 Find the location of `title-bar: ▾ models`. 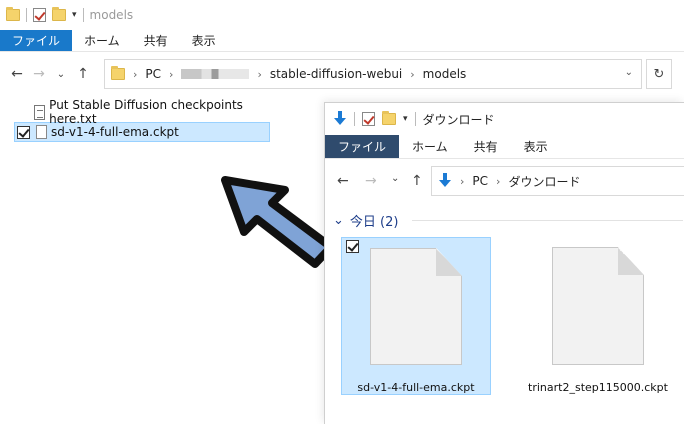

title-bar: ▾ models is located at coordinates (342, 15).